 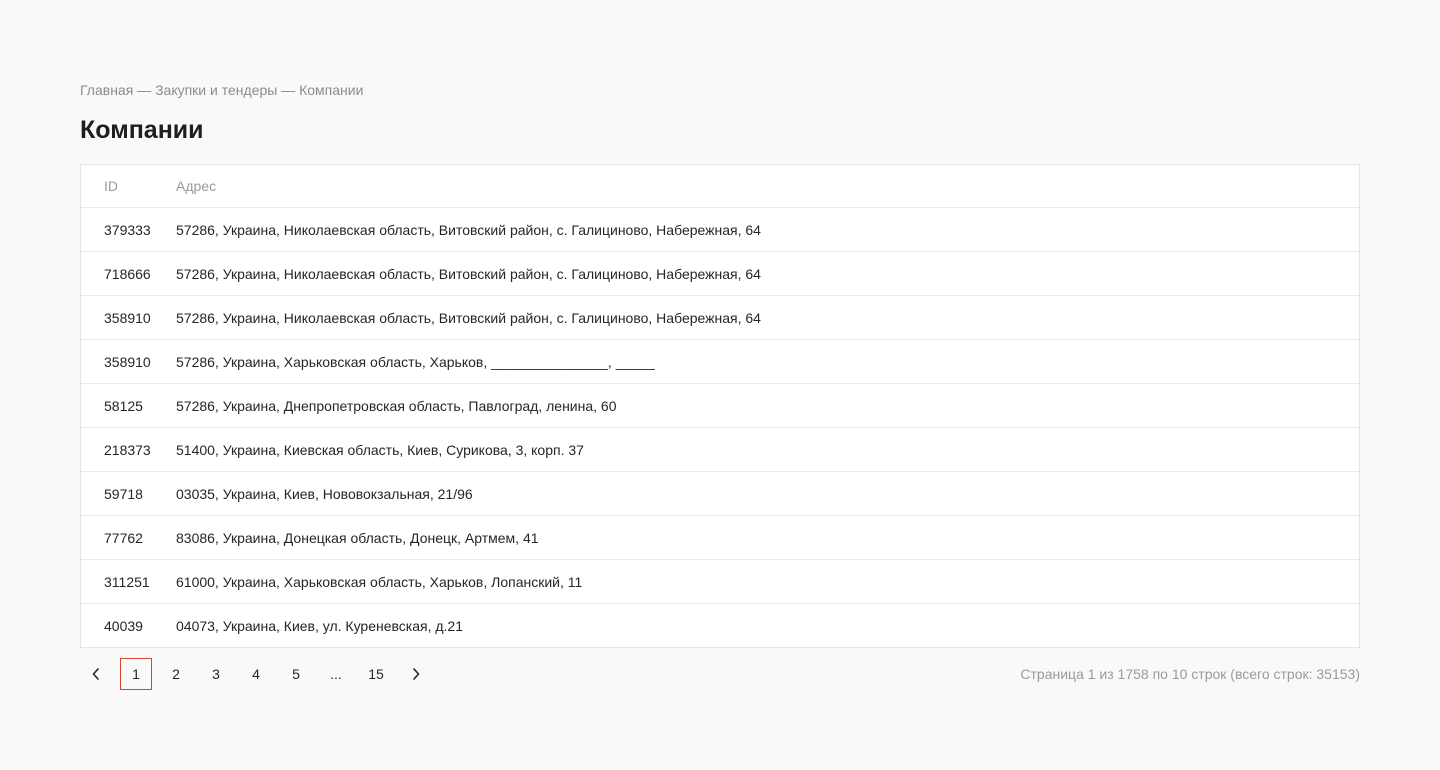 I want to click on breadcrumb-item-tenders: Закупки и тендеры, so click(x=216, y=90).